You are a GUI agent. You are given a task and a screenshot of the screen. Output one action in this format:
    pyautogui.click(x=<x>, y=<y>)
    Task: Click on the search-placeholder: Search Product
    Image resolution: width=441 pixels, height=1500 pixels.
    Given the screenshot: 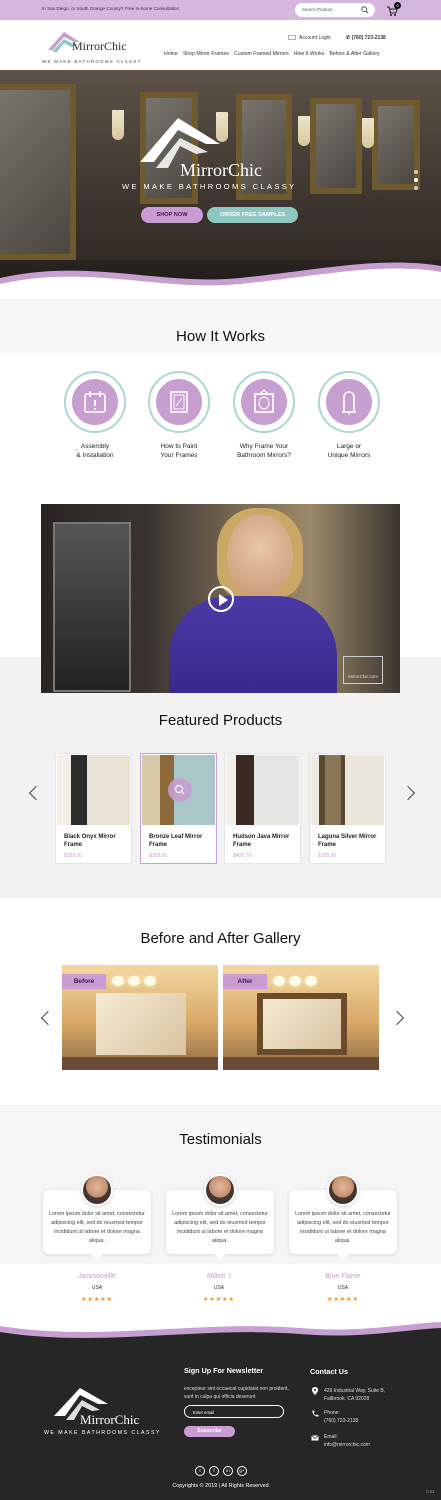 What is the action you would take?
    pyautogui.click(x=317, y=9)
    